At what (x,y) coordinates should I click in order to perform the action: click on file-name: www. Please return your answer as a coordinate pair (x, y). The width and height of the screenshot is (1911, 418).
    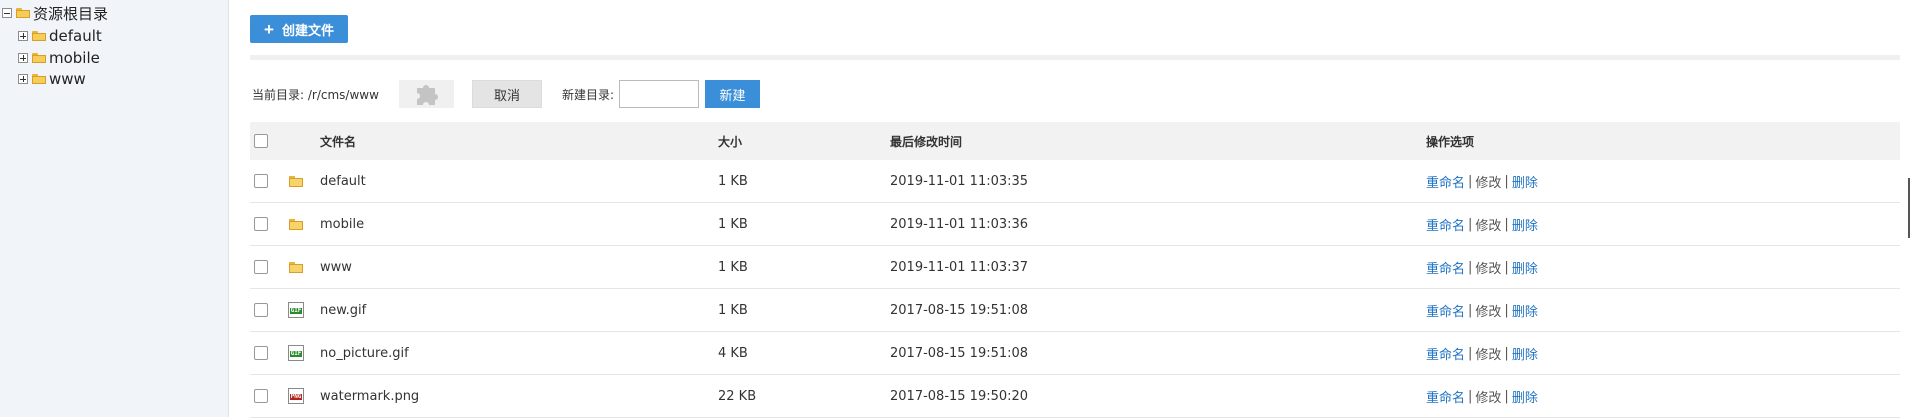
    Looking at the image, I should click on (336, 267).